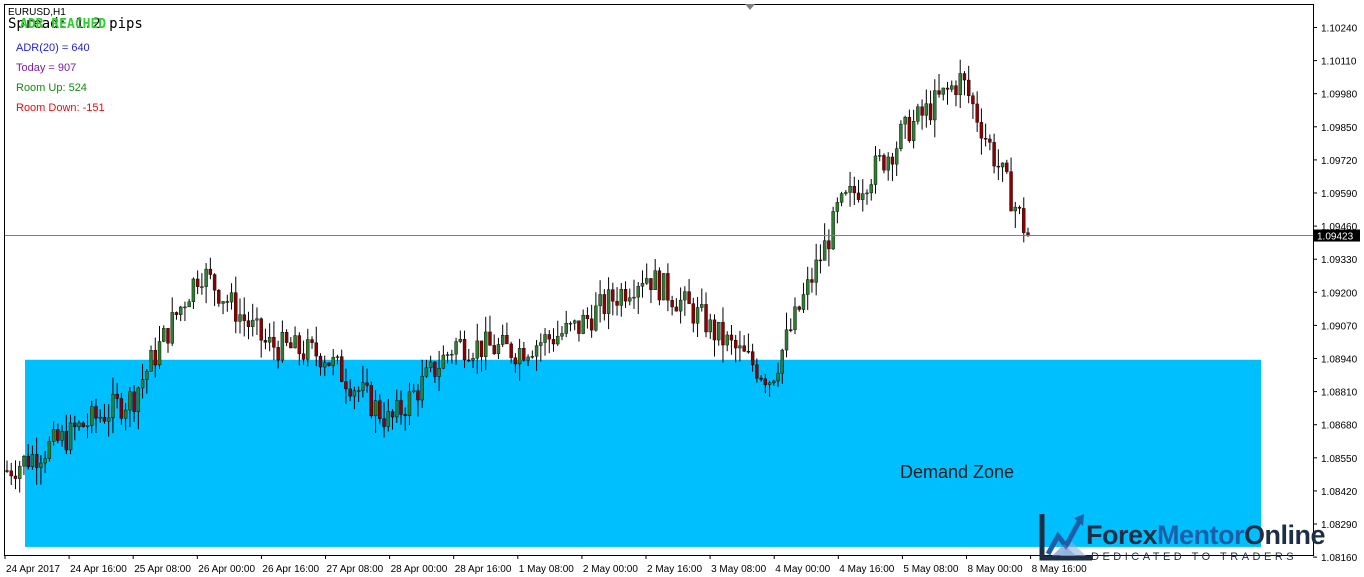 The image size is (1364, 577). I want to click on x-tick-label: 26 Apr 00:00, so click(226, 569).